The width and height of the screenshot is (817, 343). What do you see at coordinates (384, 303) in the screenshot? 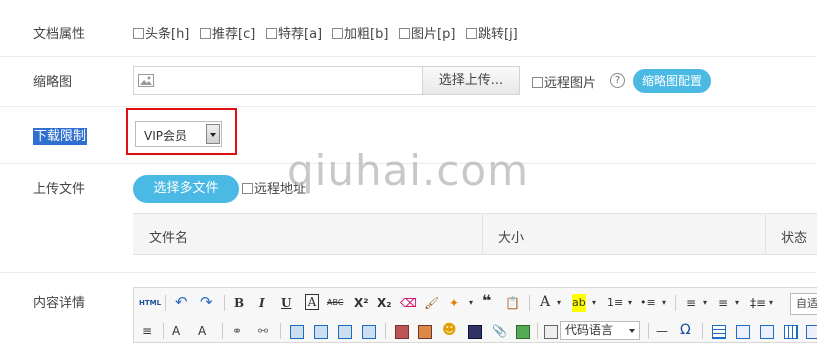
I see `subscript-button: X₂` at bounding box center [384, 303].